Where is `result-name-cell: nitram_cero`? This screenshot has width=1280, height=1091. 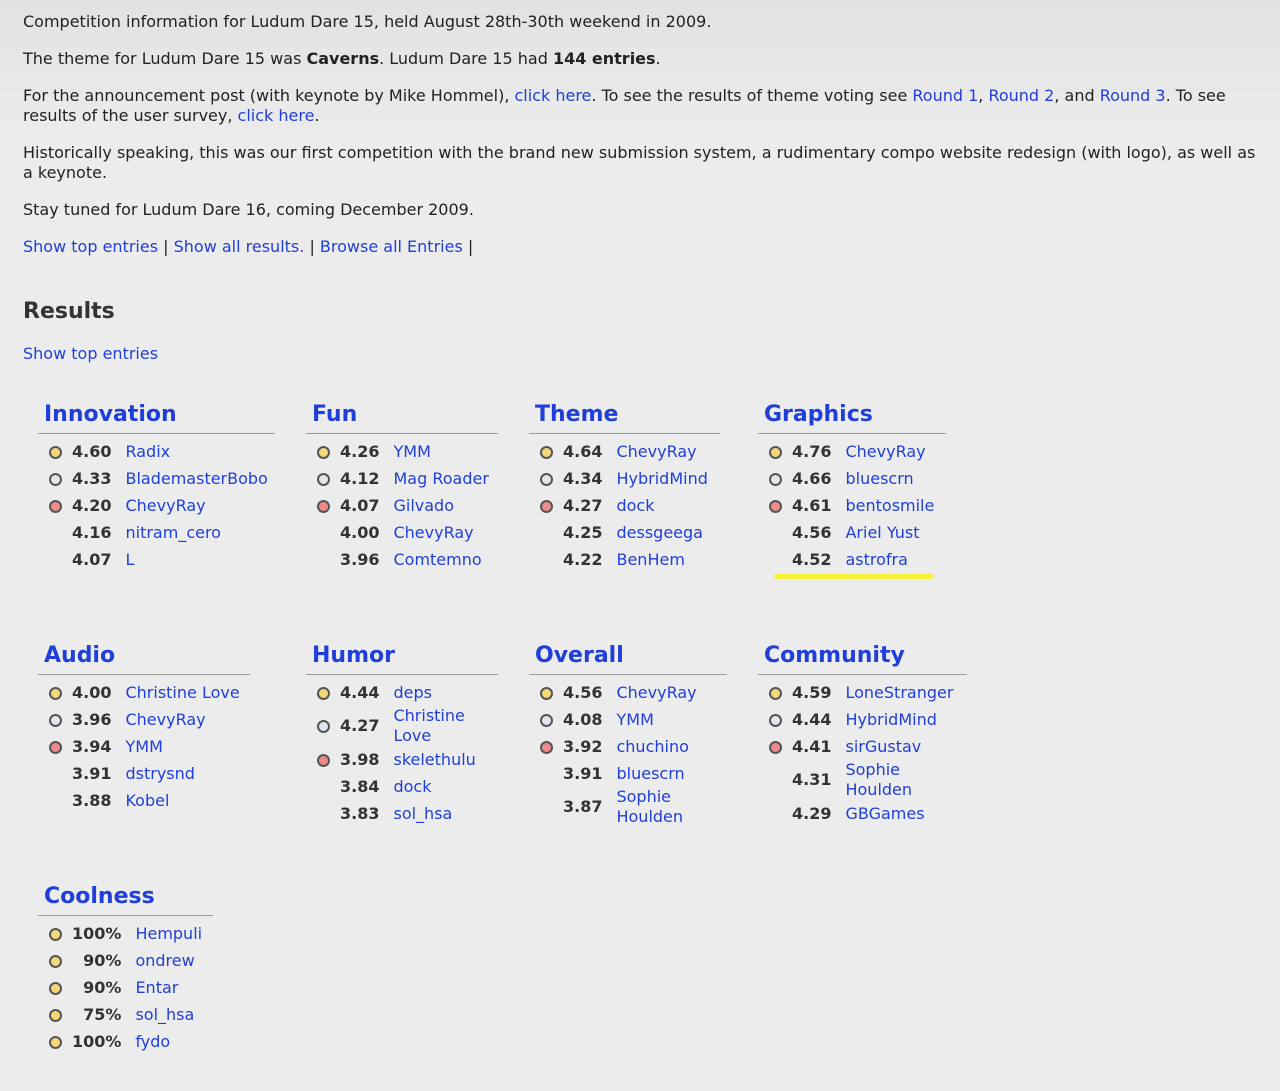
result-name-cell: nitram_cero is located at coordinates (196, 532).